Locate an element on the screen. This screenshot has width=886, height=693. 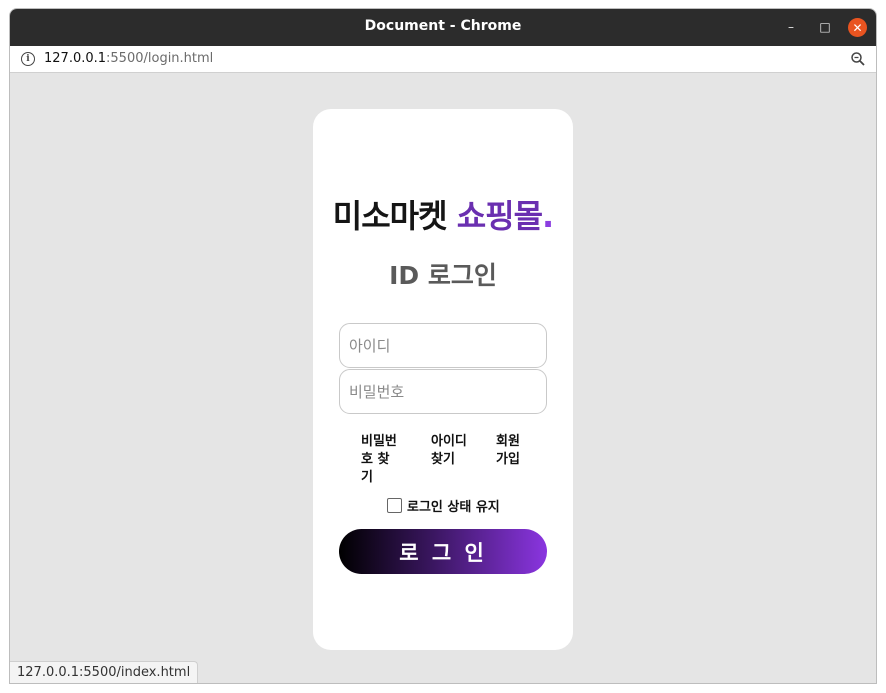
info-icon: i is located at coordinates (28, 59).